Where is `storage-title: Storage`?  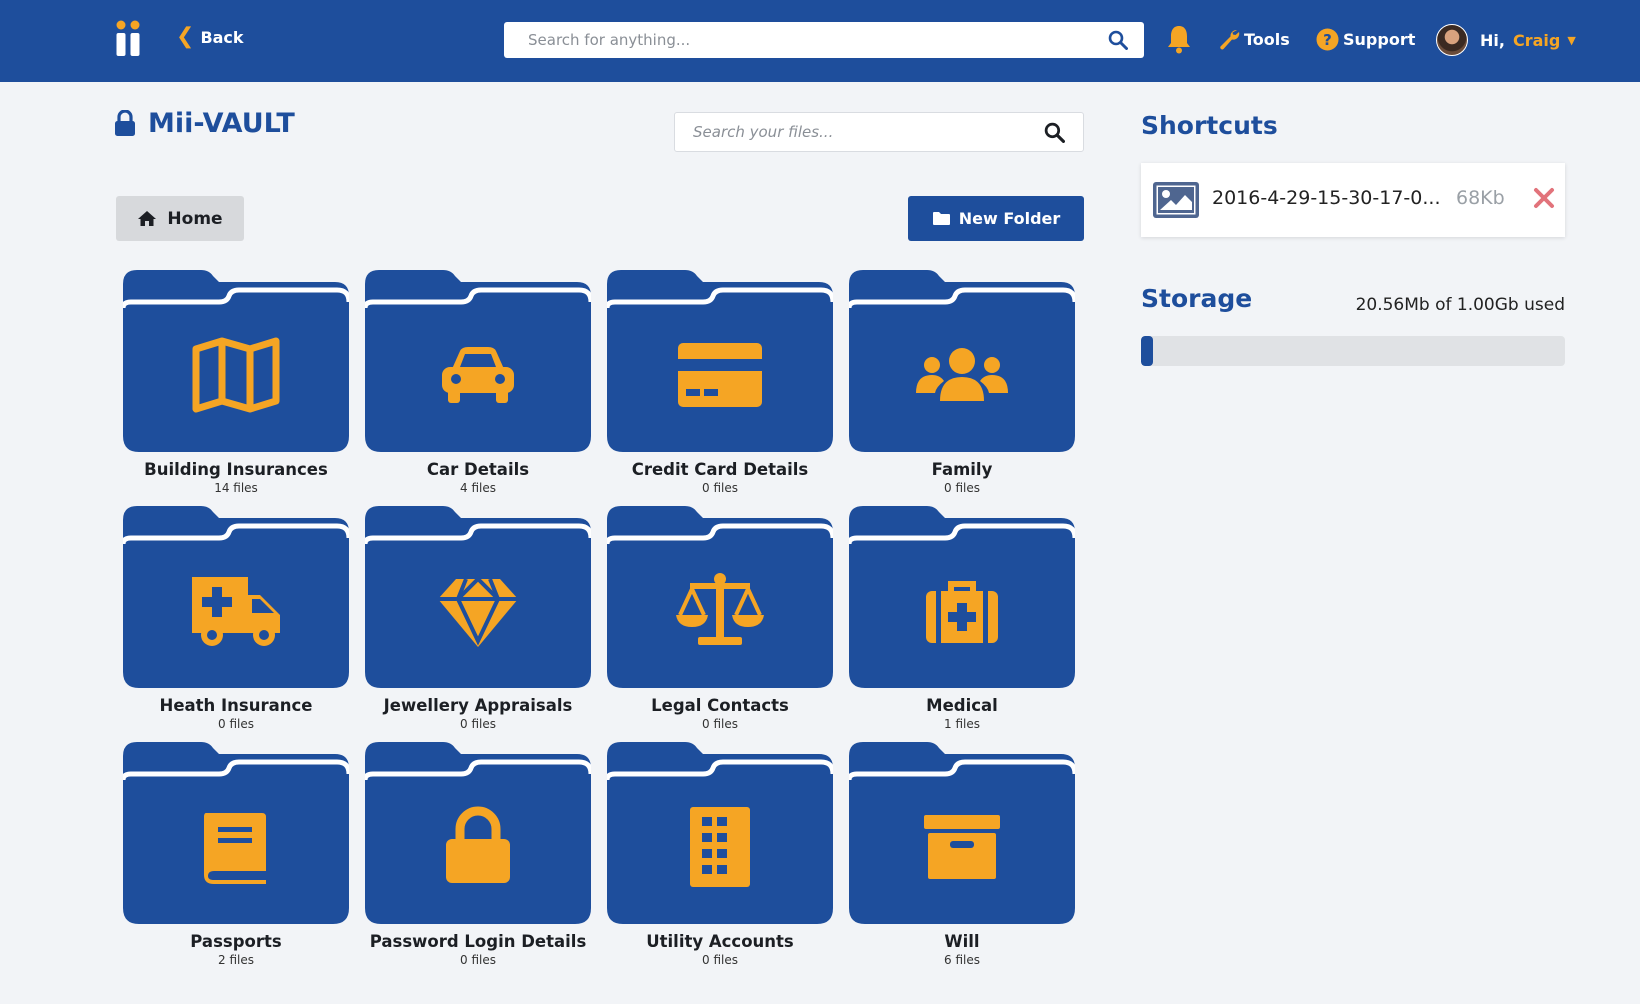 storage-title: Storage is located at coordinates (1197, 298).